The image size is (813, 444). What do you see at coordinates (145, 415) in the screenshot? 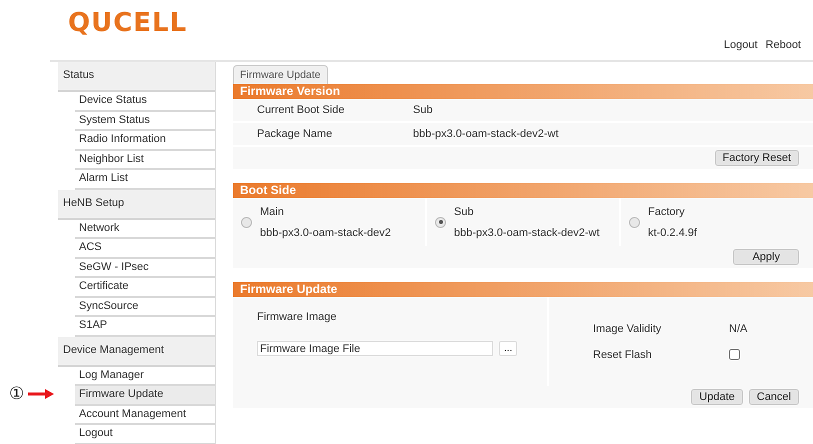
I see `sidebar-item: Account Management` at bounding box center [145, 415].